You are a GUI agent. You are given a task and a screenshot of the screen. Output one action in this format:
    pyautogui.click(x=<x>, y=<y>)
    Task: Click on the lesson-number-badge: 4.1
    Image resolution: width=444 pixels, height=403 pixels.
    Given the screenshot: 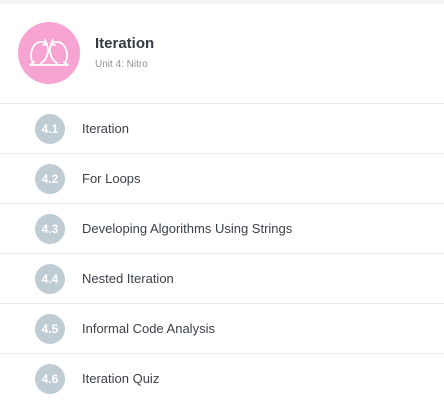 What is the action you would take?
    pyautogui.click(x=50, y=129)
    